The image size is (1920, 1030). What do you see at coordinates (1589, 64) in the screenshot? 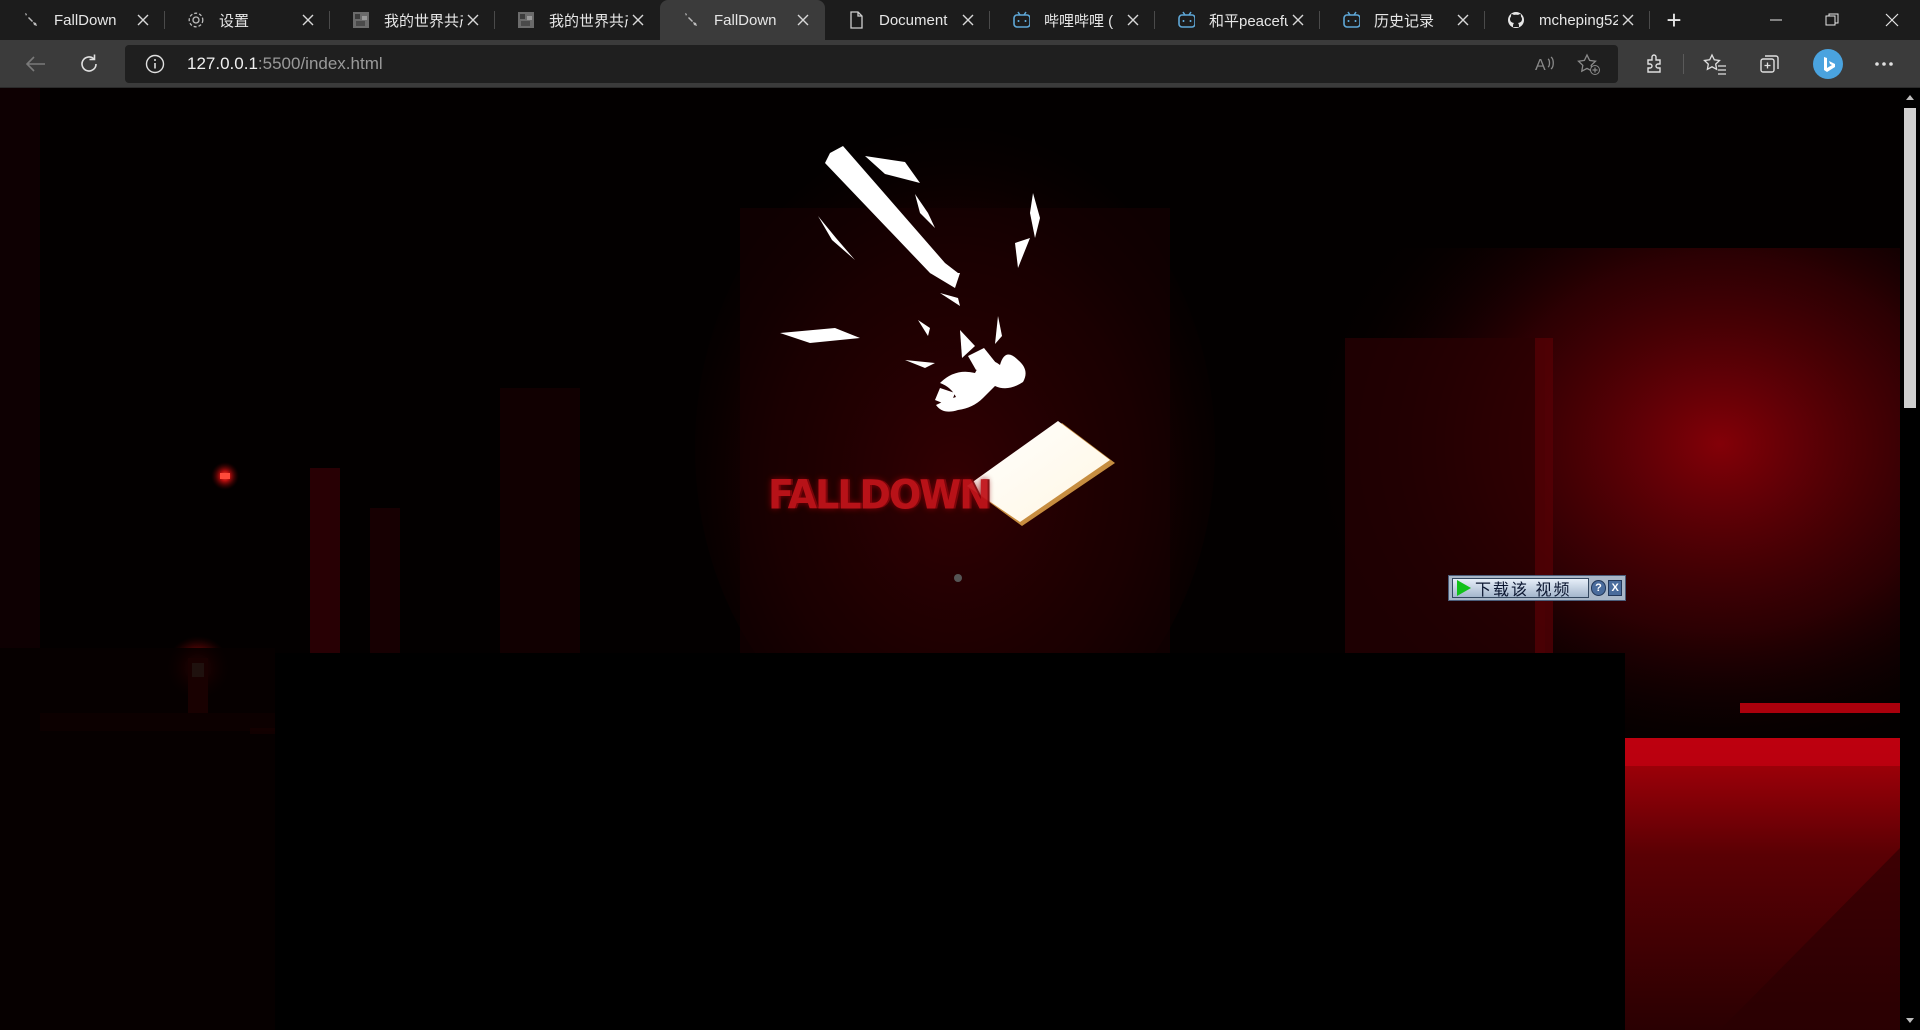
I see `add-favorite-icon` at bounding box center [1589, 64].